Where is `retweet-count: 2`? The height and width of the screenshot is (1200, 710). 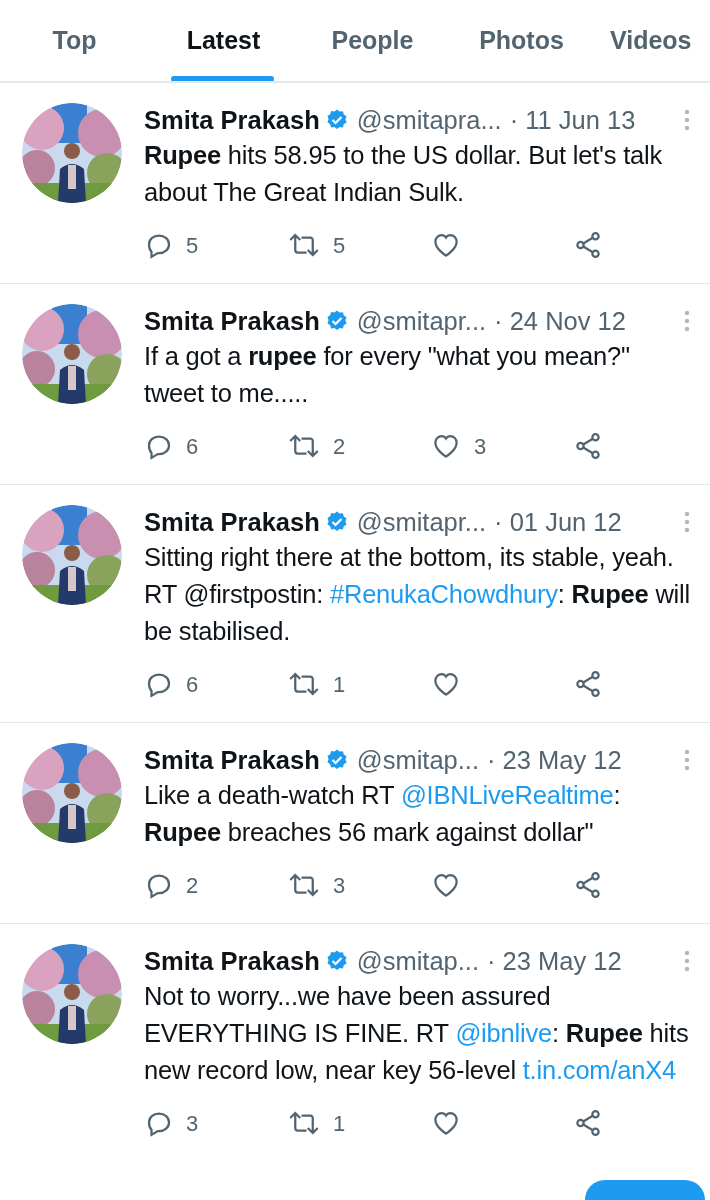 retweet-count: 2 is located at coordinates (339, 446).